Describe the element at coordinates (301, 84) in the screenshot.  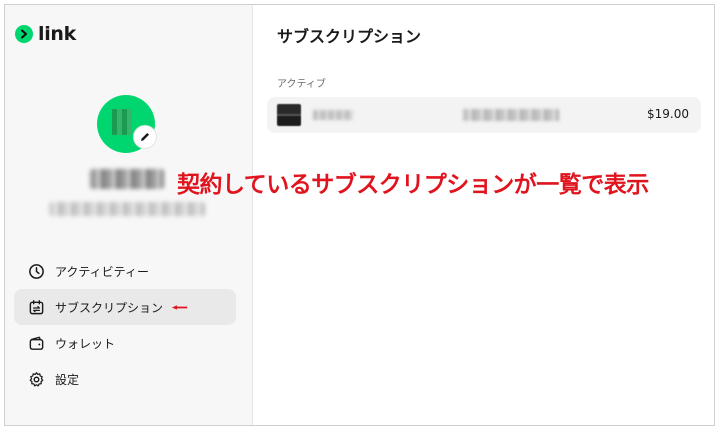
I see `section-label-active: アクティブ` at that location.